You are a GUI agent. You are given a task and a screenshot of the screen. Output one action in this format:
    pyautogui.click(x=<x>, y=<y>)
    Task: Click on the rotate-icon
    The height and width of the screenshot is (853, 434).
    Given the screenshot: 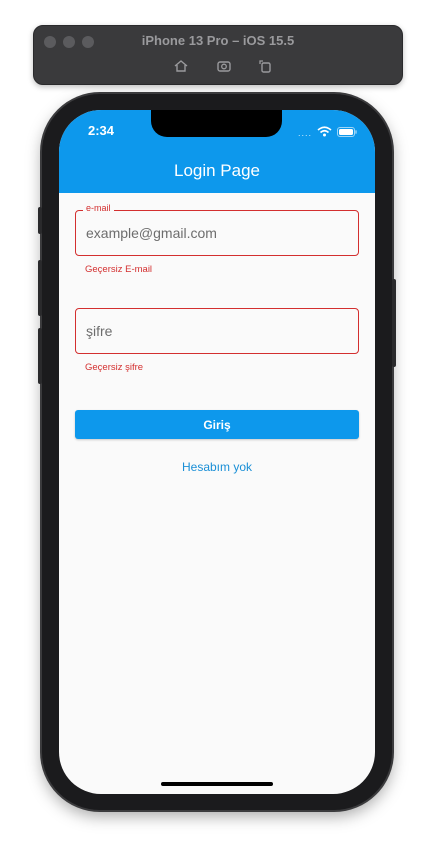 What is the action you would take?
    pyautogui.click(x=265, y=66)
    